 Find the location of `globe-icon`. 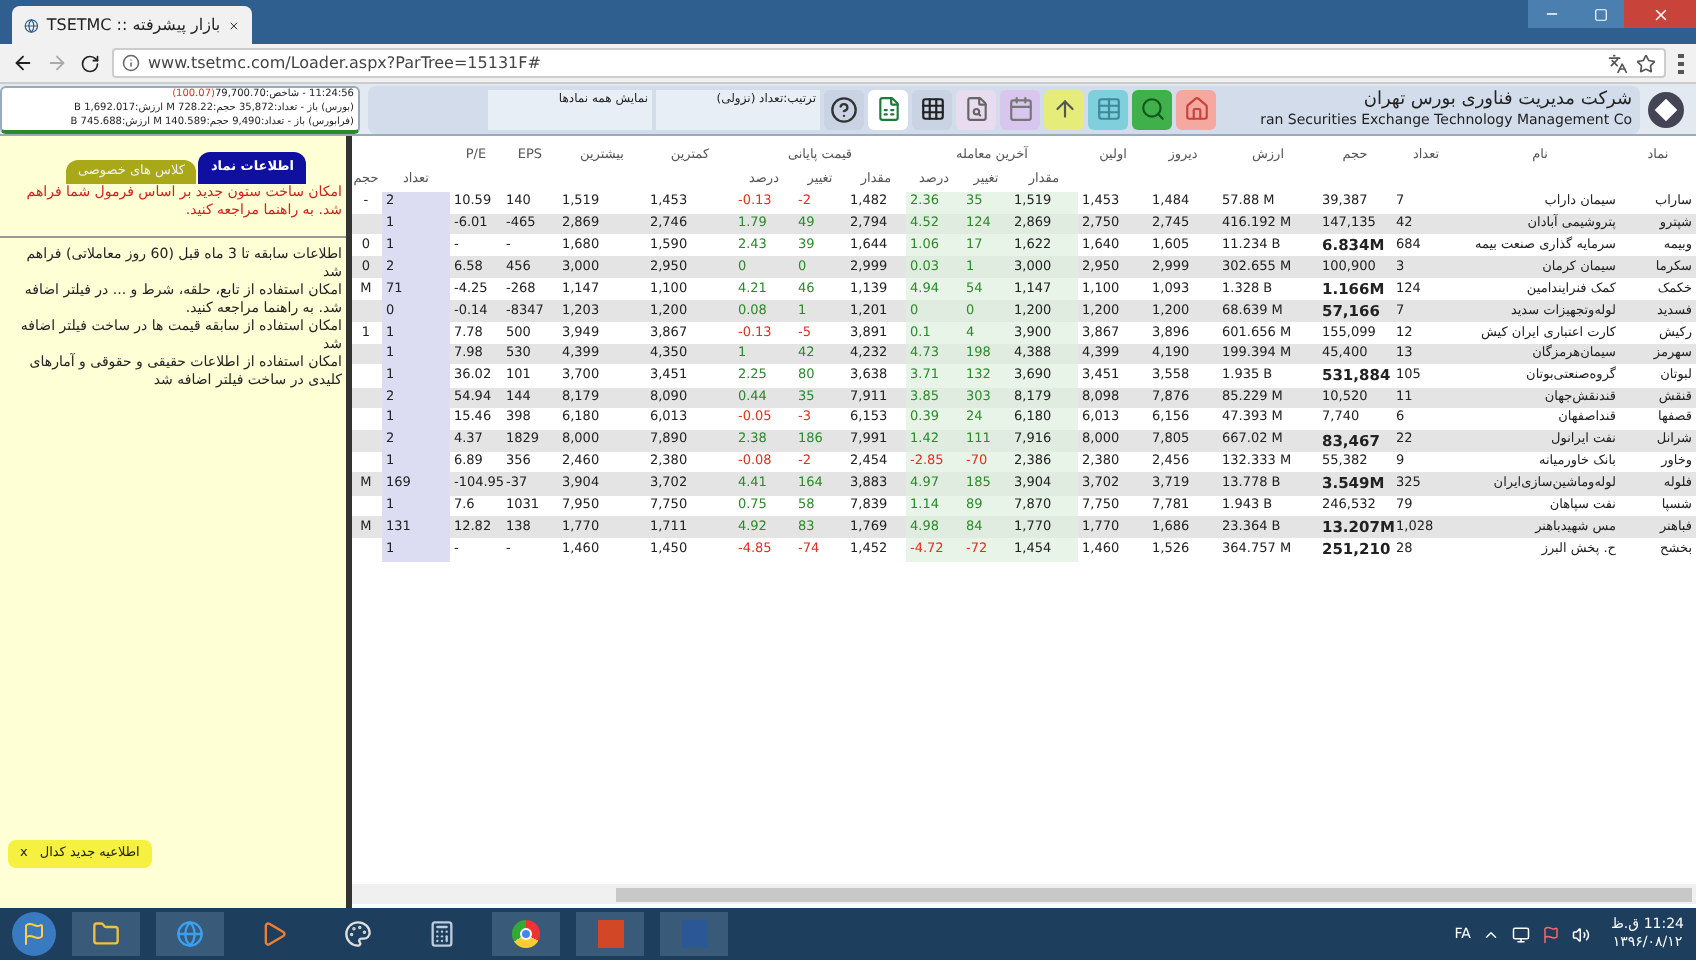

globe-icon is located at coordinates (190, 934).